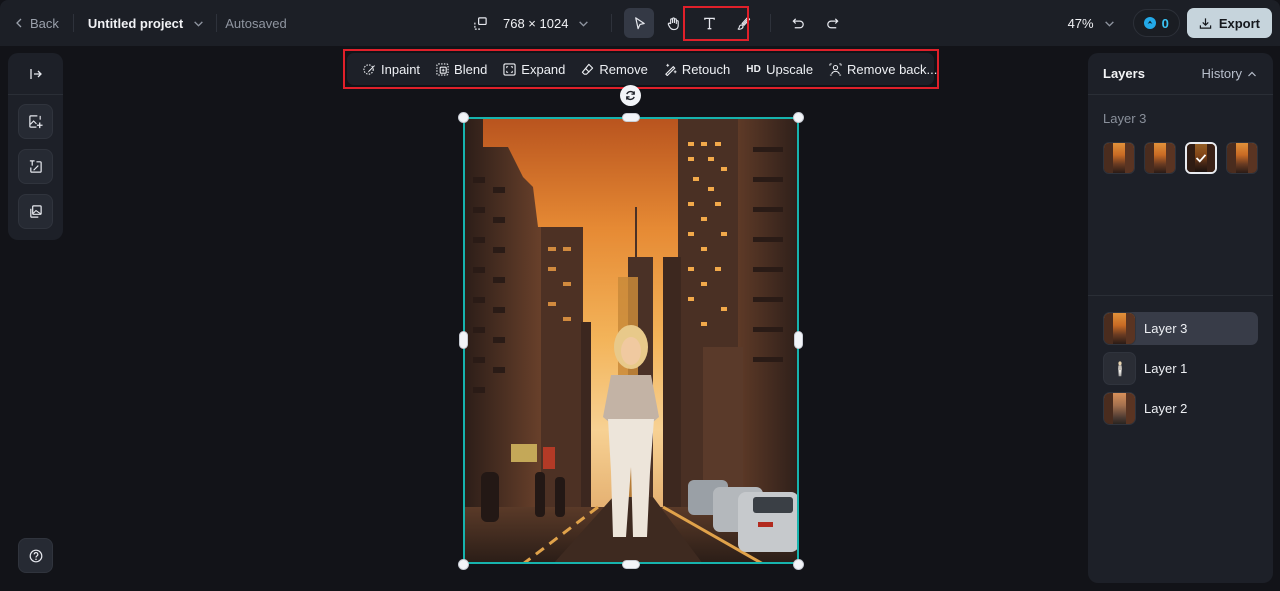 This screenshot has height=591, width=1280. I want to click on canvas-size-dropdown: 768 × 1024, so click(546, 23).